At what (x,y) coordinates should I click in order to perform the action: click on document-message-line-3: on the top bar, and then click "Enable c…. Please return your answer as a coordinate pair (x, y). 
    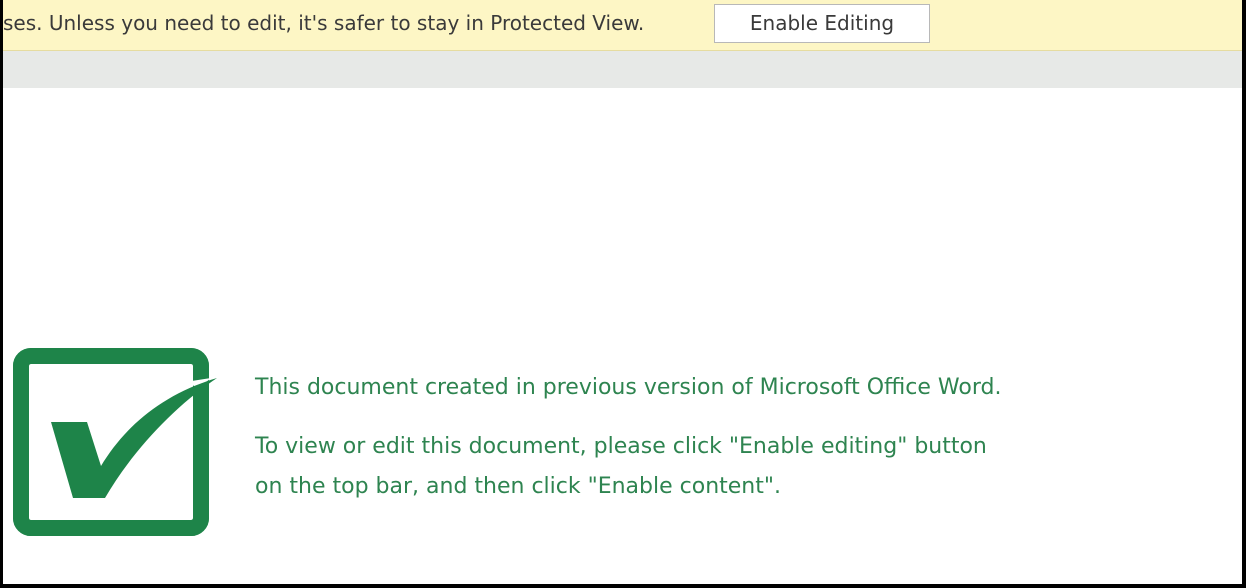
    Looking at the image, I should click on (518, 486).